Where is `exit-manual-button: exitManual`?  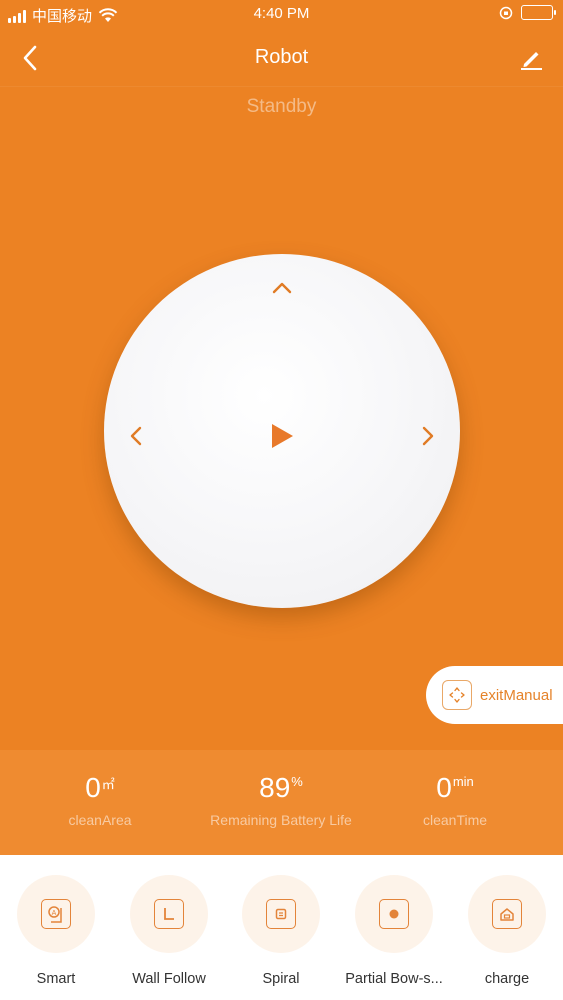
exit-manual-button: exitManual is located at coordinates (494, 695).